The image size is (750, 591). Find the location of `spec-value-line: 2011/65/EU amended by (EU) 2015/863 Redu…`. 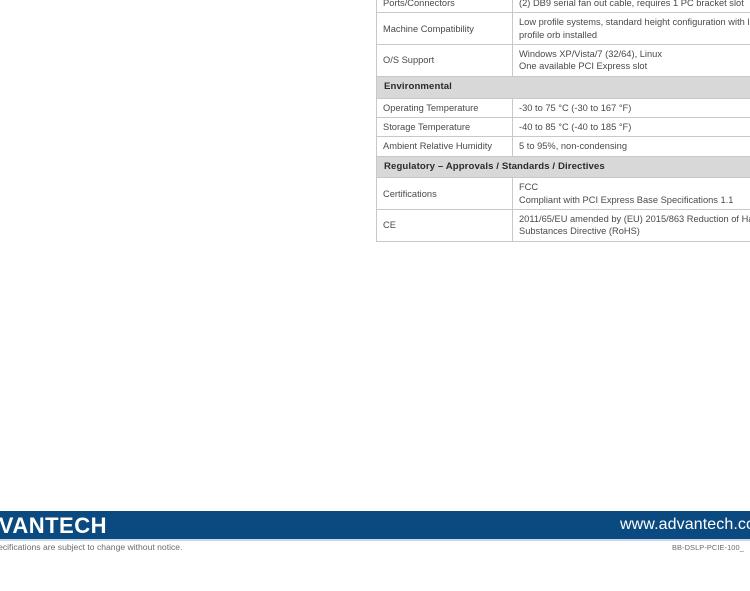

spec-value-line: 2011/65/EU amended by (EU) 2015/863 Redu… is located at coordinates (634, 219).